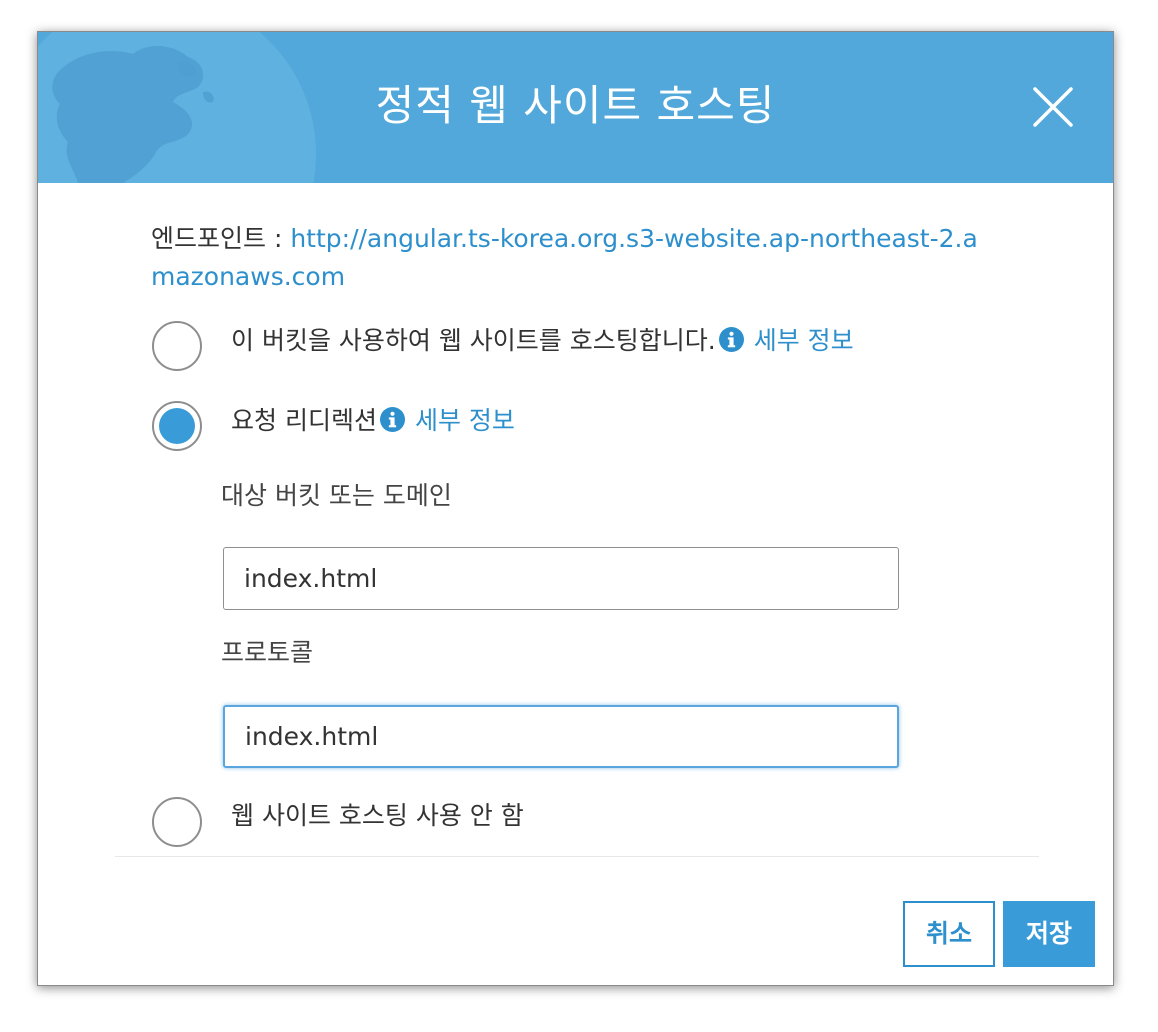 Image resolution: width=1158 pixels, height=1032 pixels. I want to click on protocol-label: 프로토콜, so click(267, 652).